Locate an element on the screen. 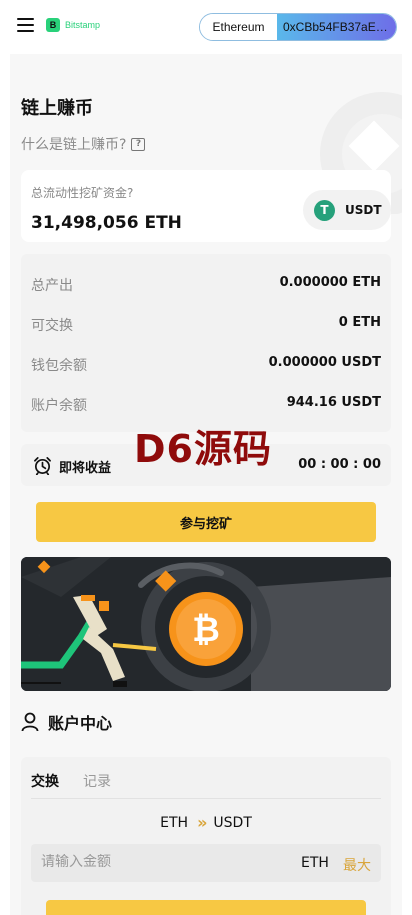  pool-label: 总流动性挖矿资金? is located at coordinates (82, 193).